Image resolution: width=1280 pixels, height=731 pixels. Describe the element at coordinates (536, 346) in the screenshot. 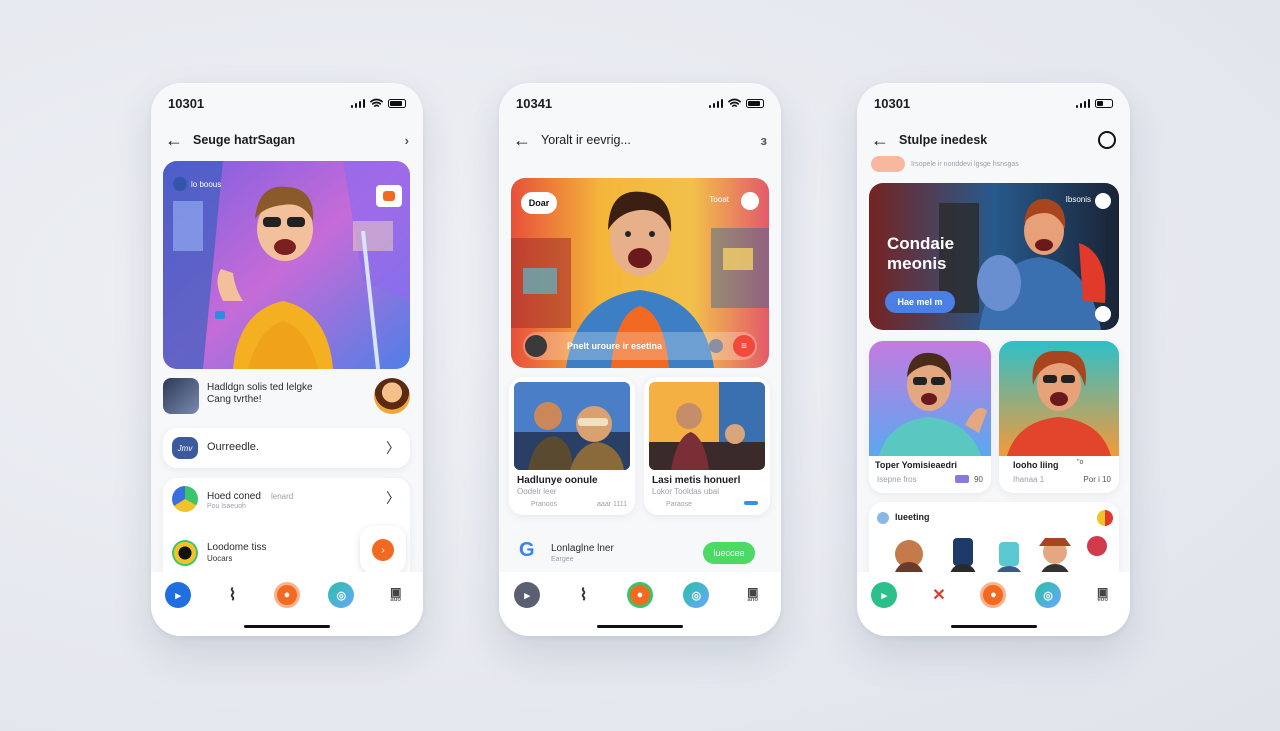

I see `mic-icon` at that location.